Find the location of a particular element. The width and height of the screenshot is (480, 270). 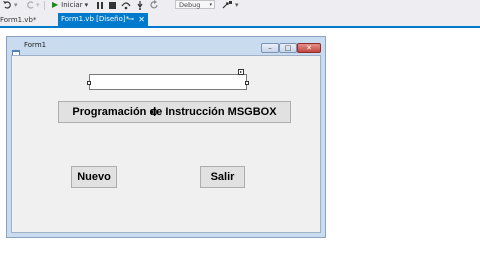

minimize-button: – is located at coordinates (270, 48).